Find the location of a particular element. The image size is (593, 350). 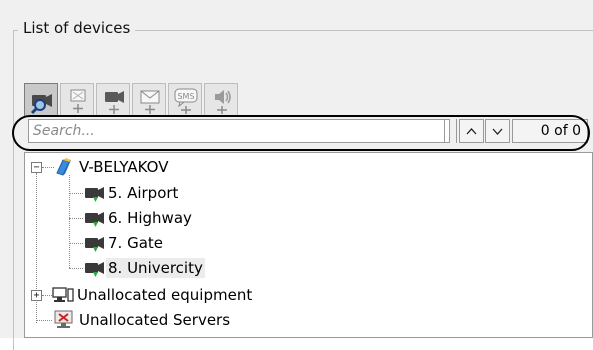

tree-node-server: V-BELYAKOV is located at coordinates (123, 167).